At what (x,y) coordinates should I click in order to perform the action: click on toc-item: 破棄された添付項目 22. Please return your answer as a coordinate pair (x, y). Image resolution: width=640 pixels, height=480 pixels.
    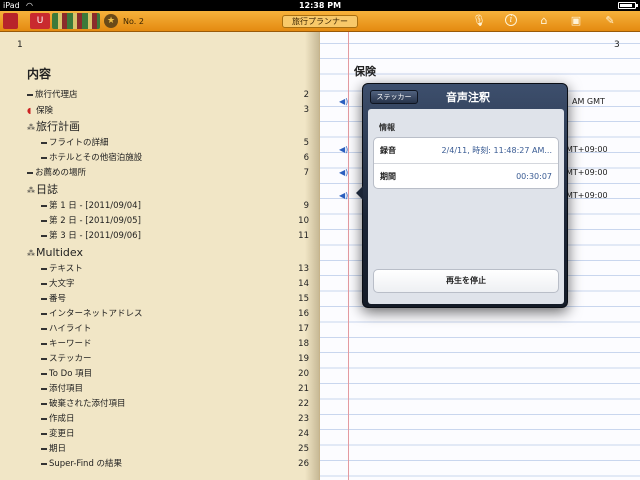
    Looking at the image, I should click on (168, 404).